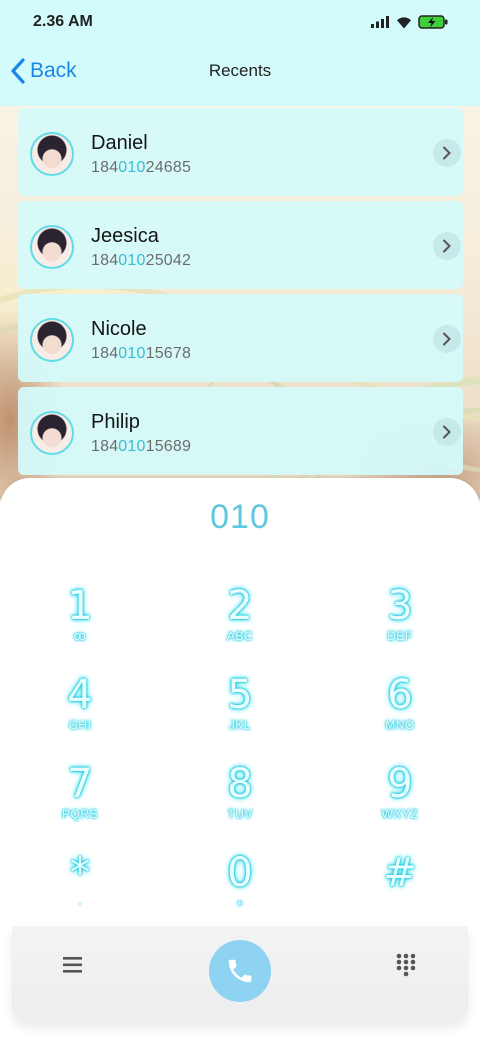 This screenshot has width=480, height=1040. What do you see at coordinates (240, 245) in the screenshot?
I see `list-item: Jeesica 18401025042` at bounding box center [240, 245].